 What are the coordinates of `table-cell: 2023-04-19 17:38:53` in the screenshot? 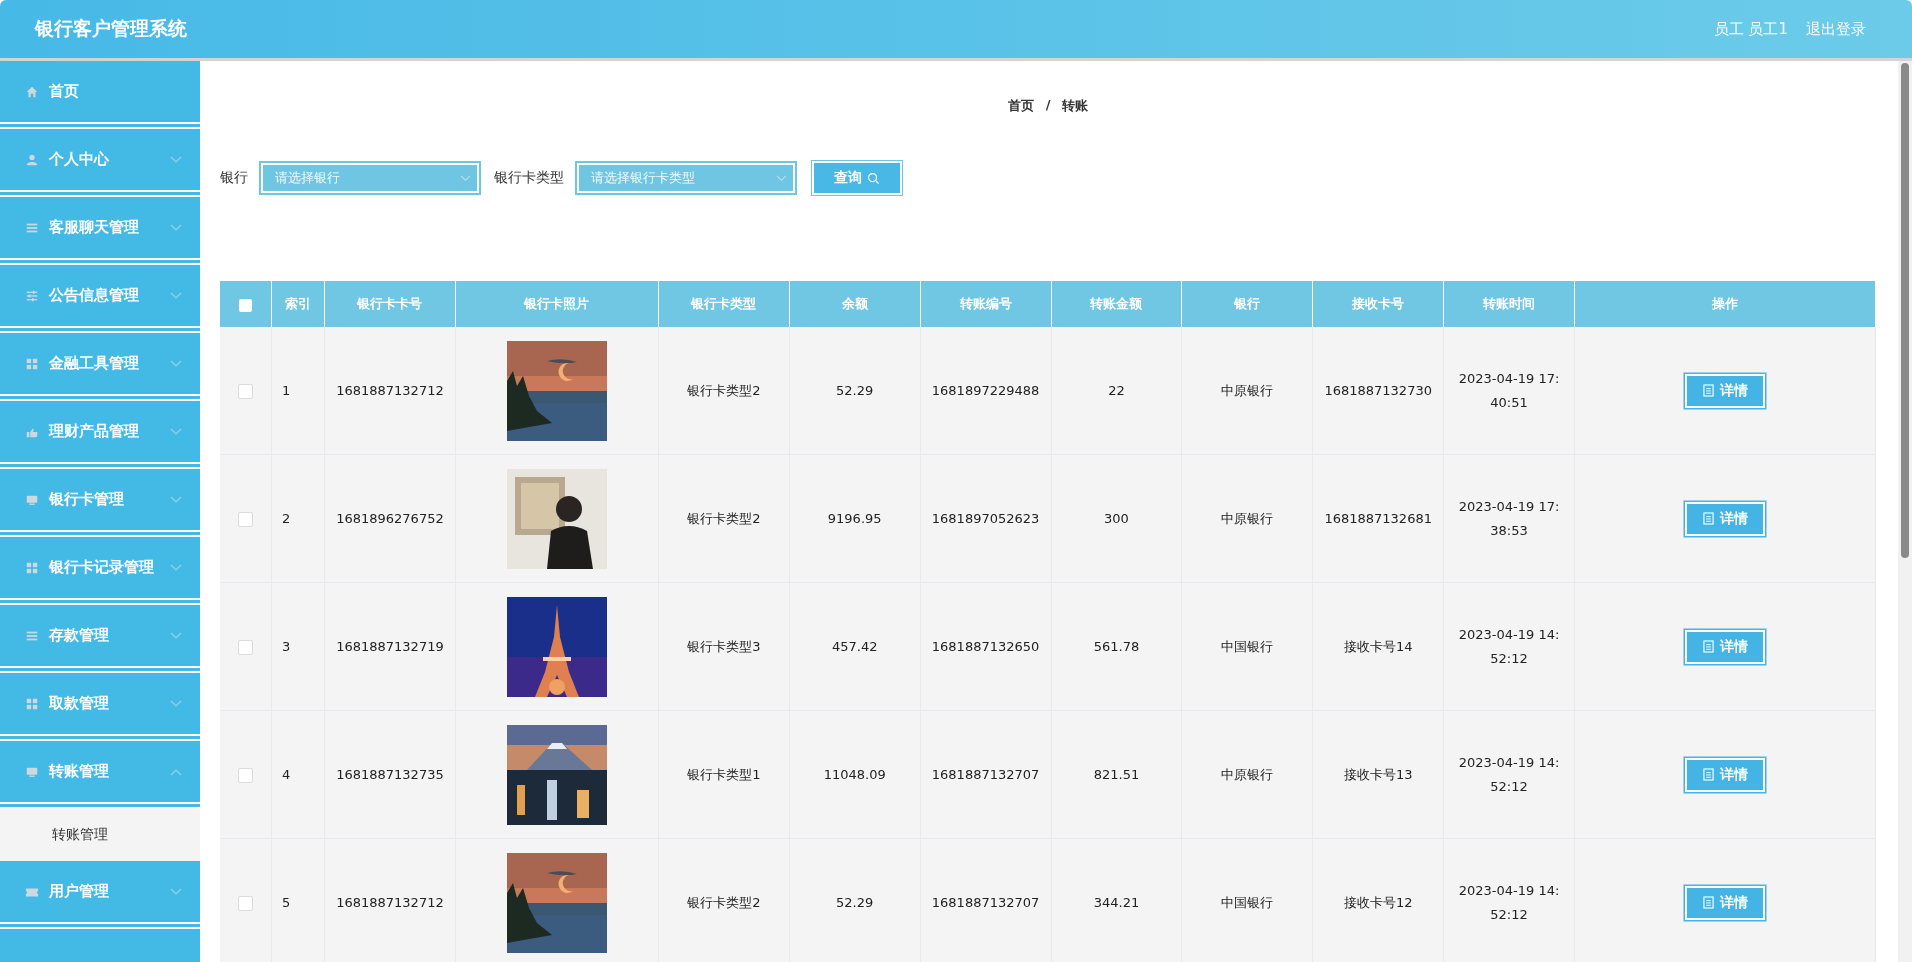 It's located at (1509, 518).